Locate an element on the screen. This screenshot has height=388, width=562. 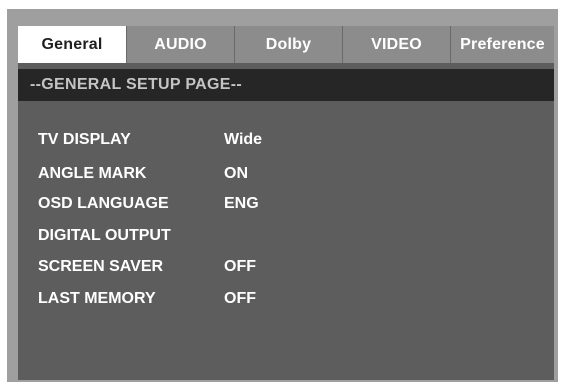
setting-label: TV DISPLAY is located at coordinates (84, 139).